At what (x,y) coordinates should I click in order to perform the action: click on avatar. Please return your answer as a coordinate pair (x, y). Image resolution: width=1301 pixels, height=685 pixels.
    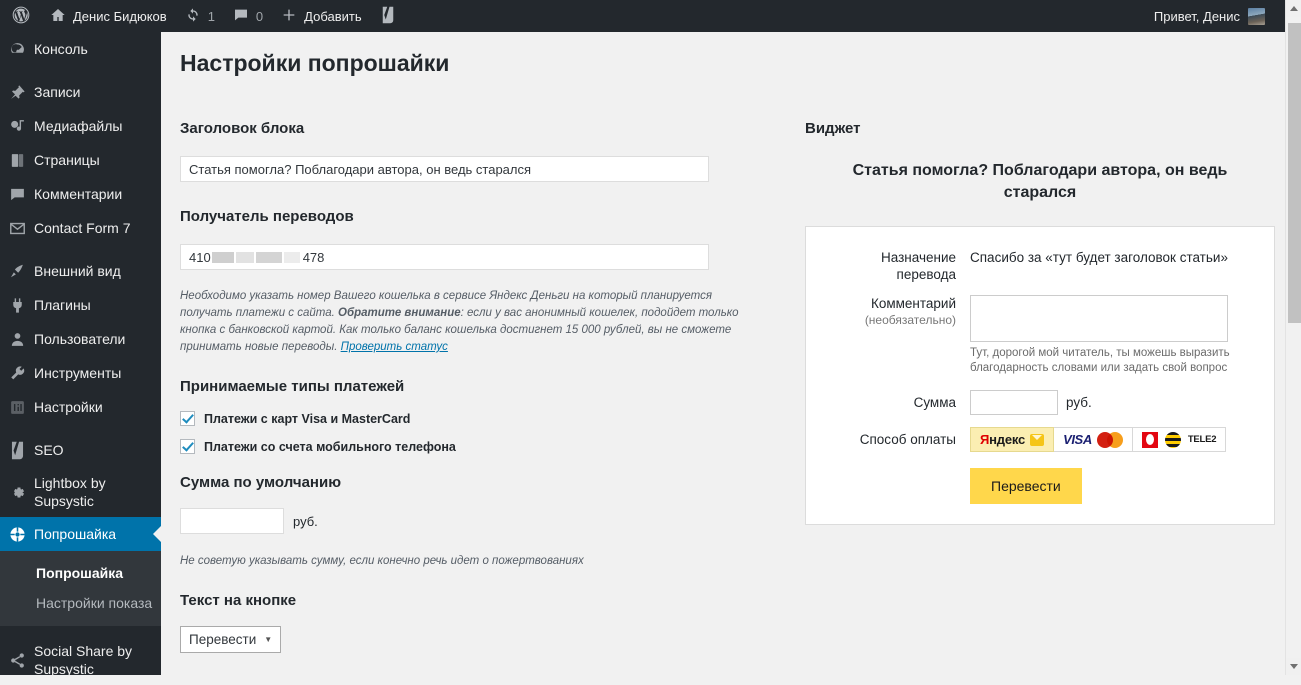
    Looking at the image, I should click on (1256, 16).